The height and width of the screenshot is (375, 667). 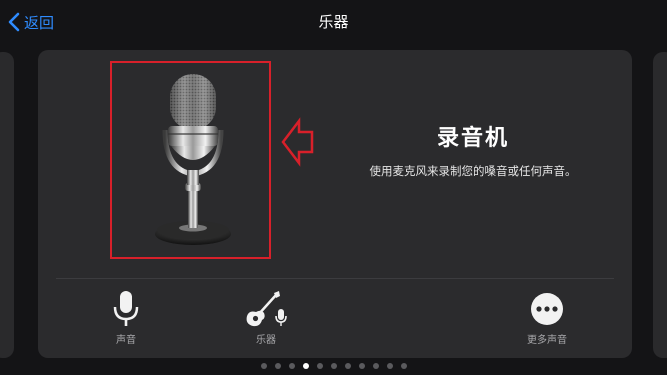 I want to click on tab-label: 乐器, so click(x=266, y=340).